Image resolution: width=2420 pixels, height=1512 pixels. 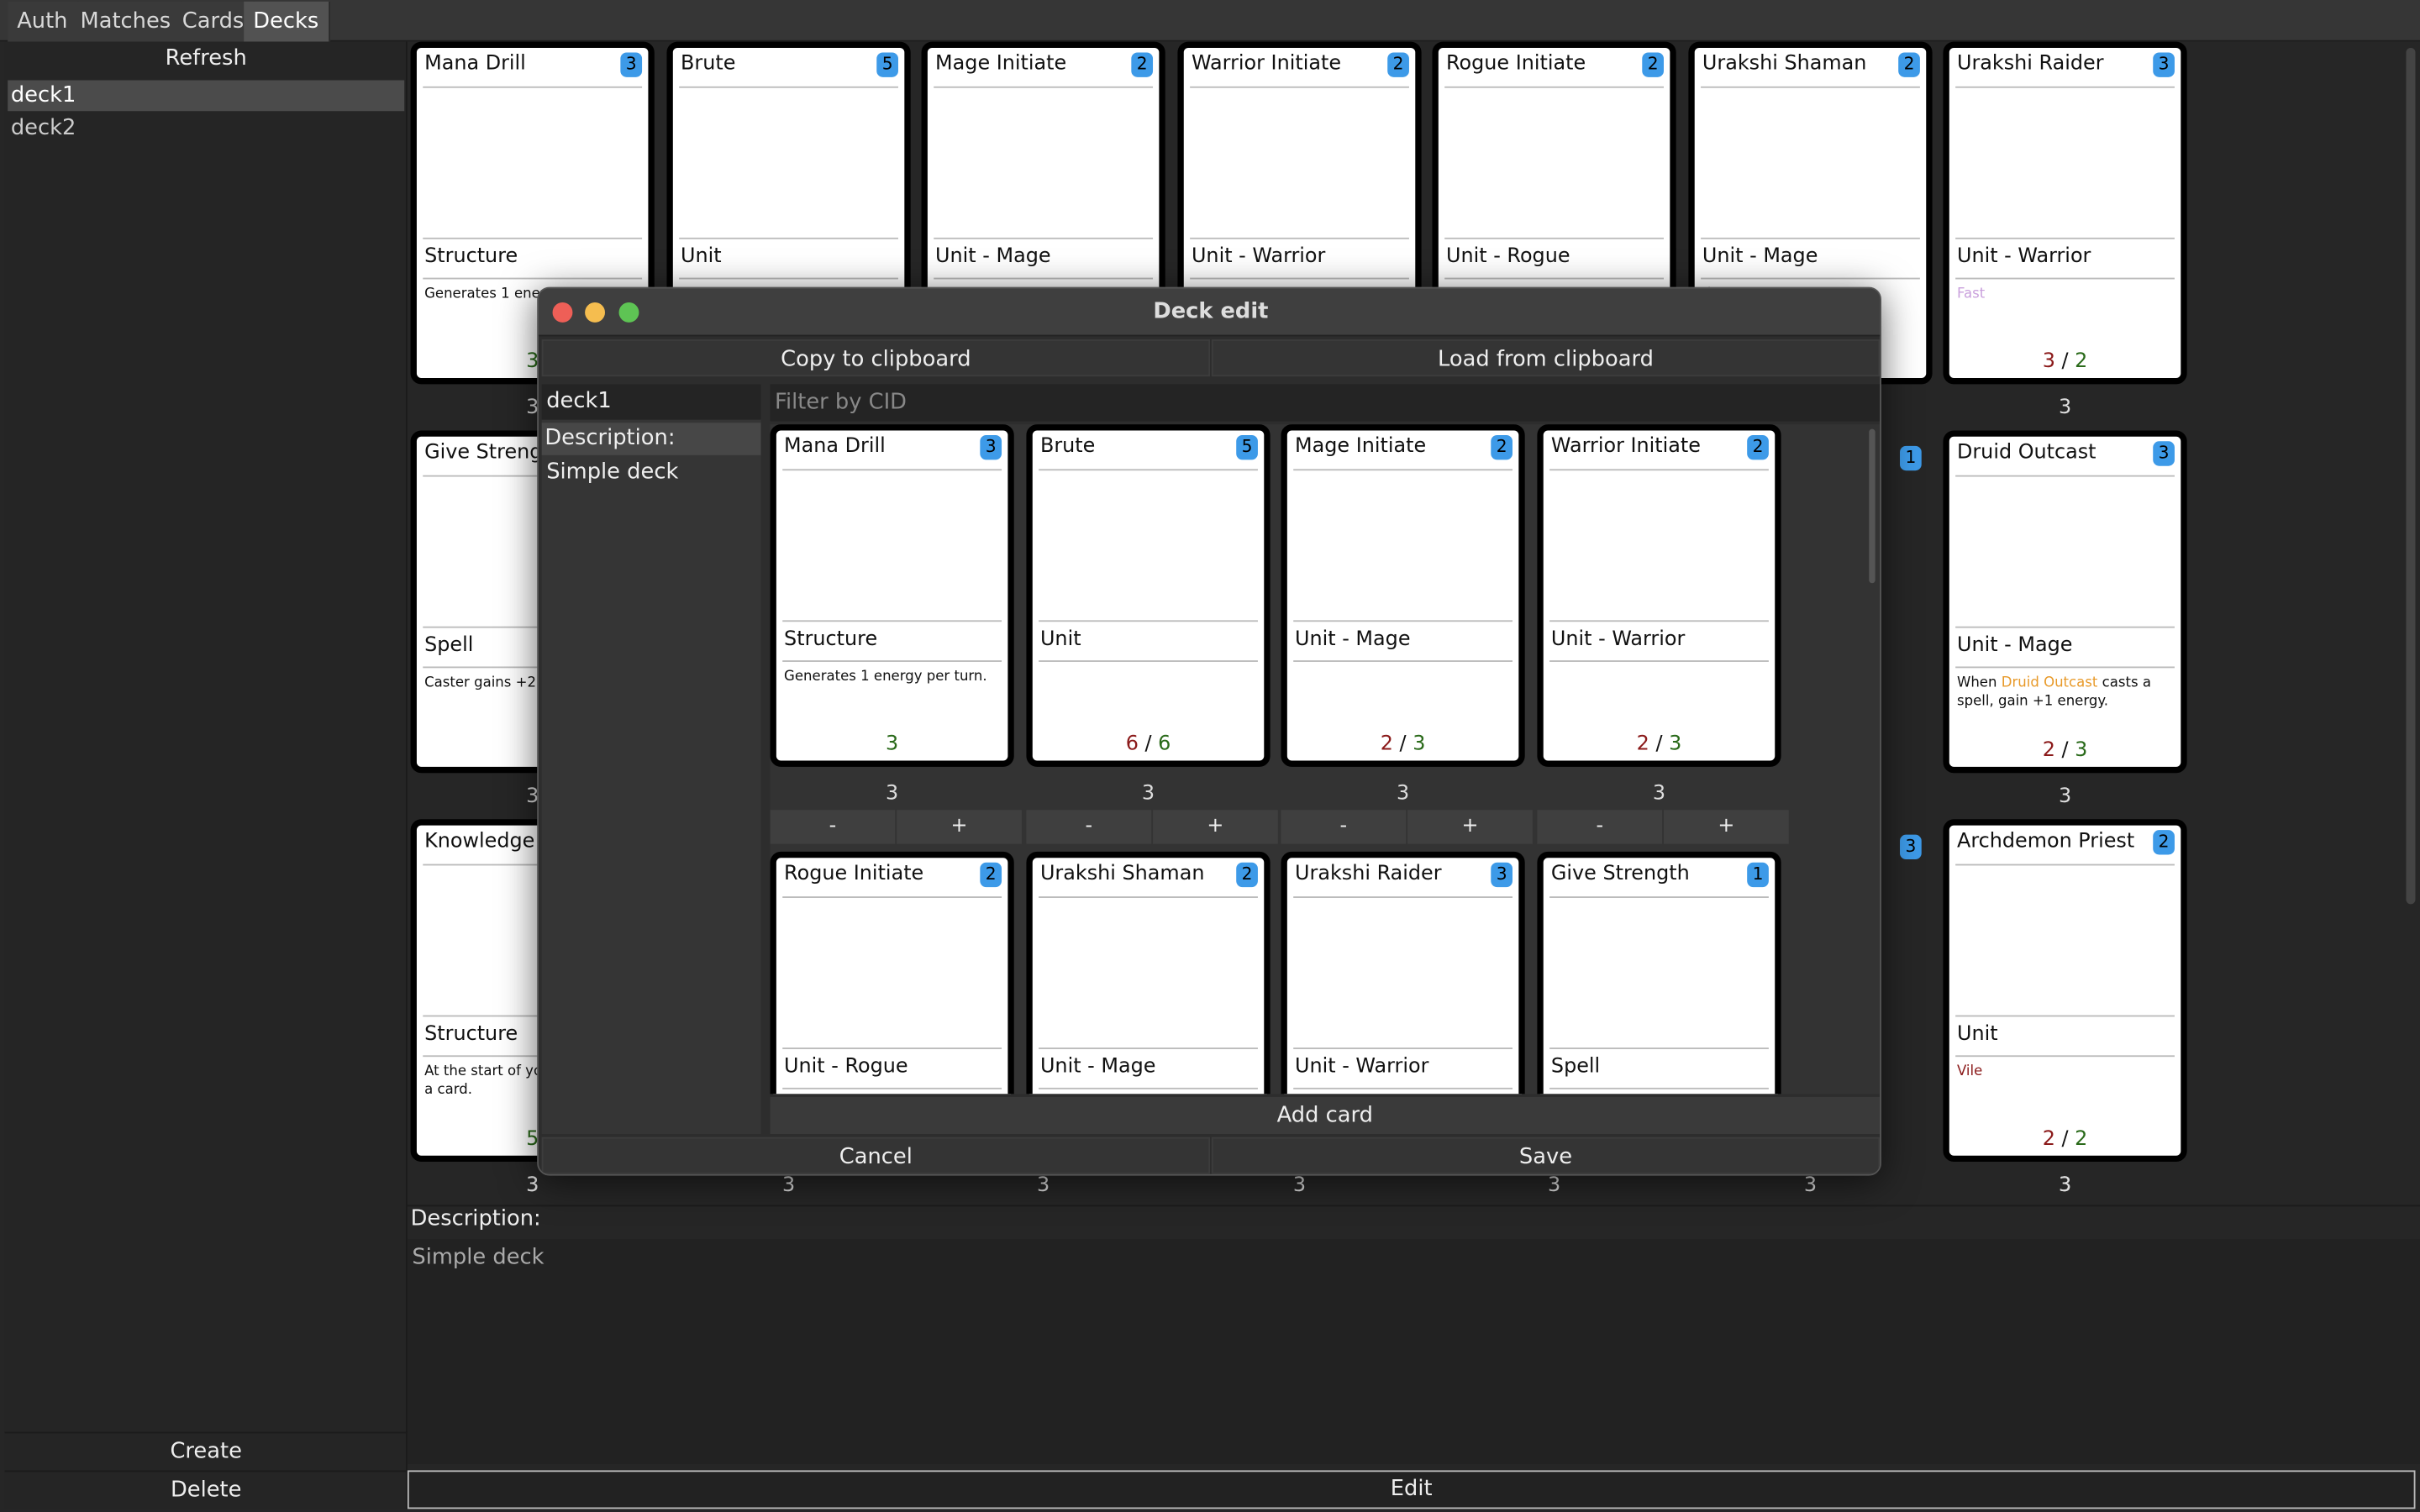 What do you see at coordinates (1872, 506) in the screenshot?
I see `dialog-scrollbar` at bounding box center [1872, 506].